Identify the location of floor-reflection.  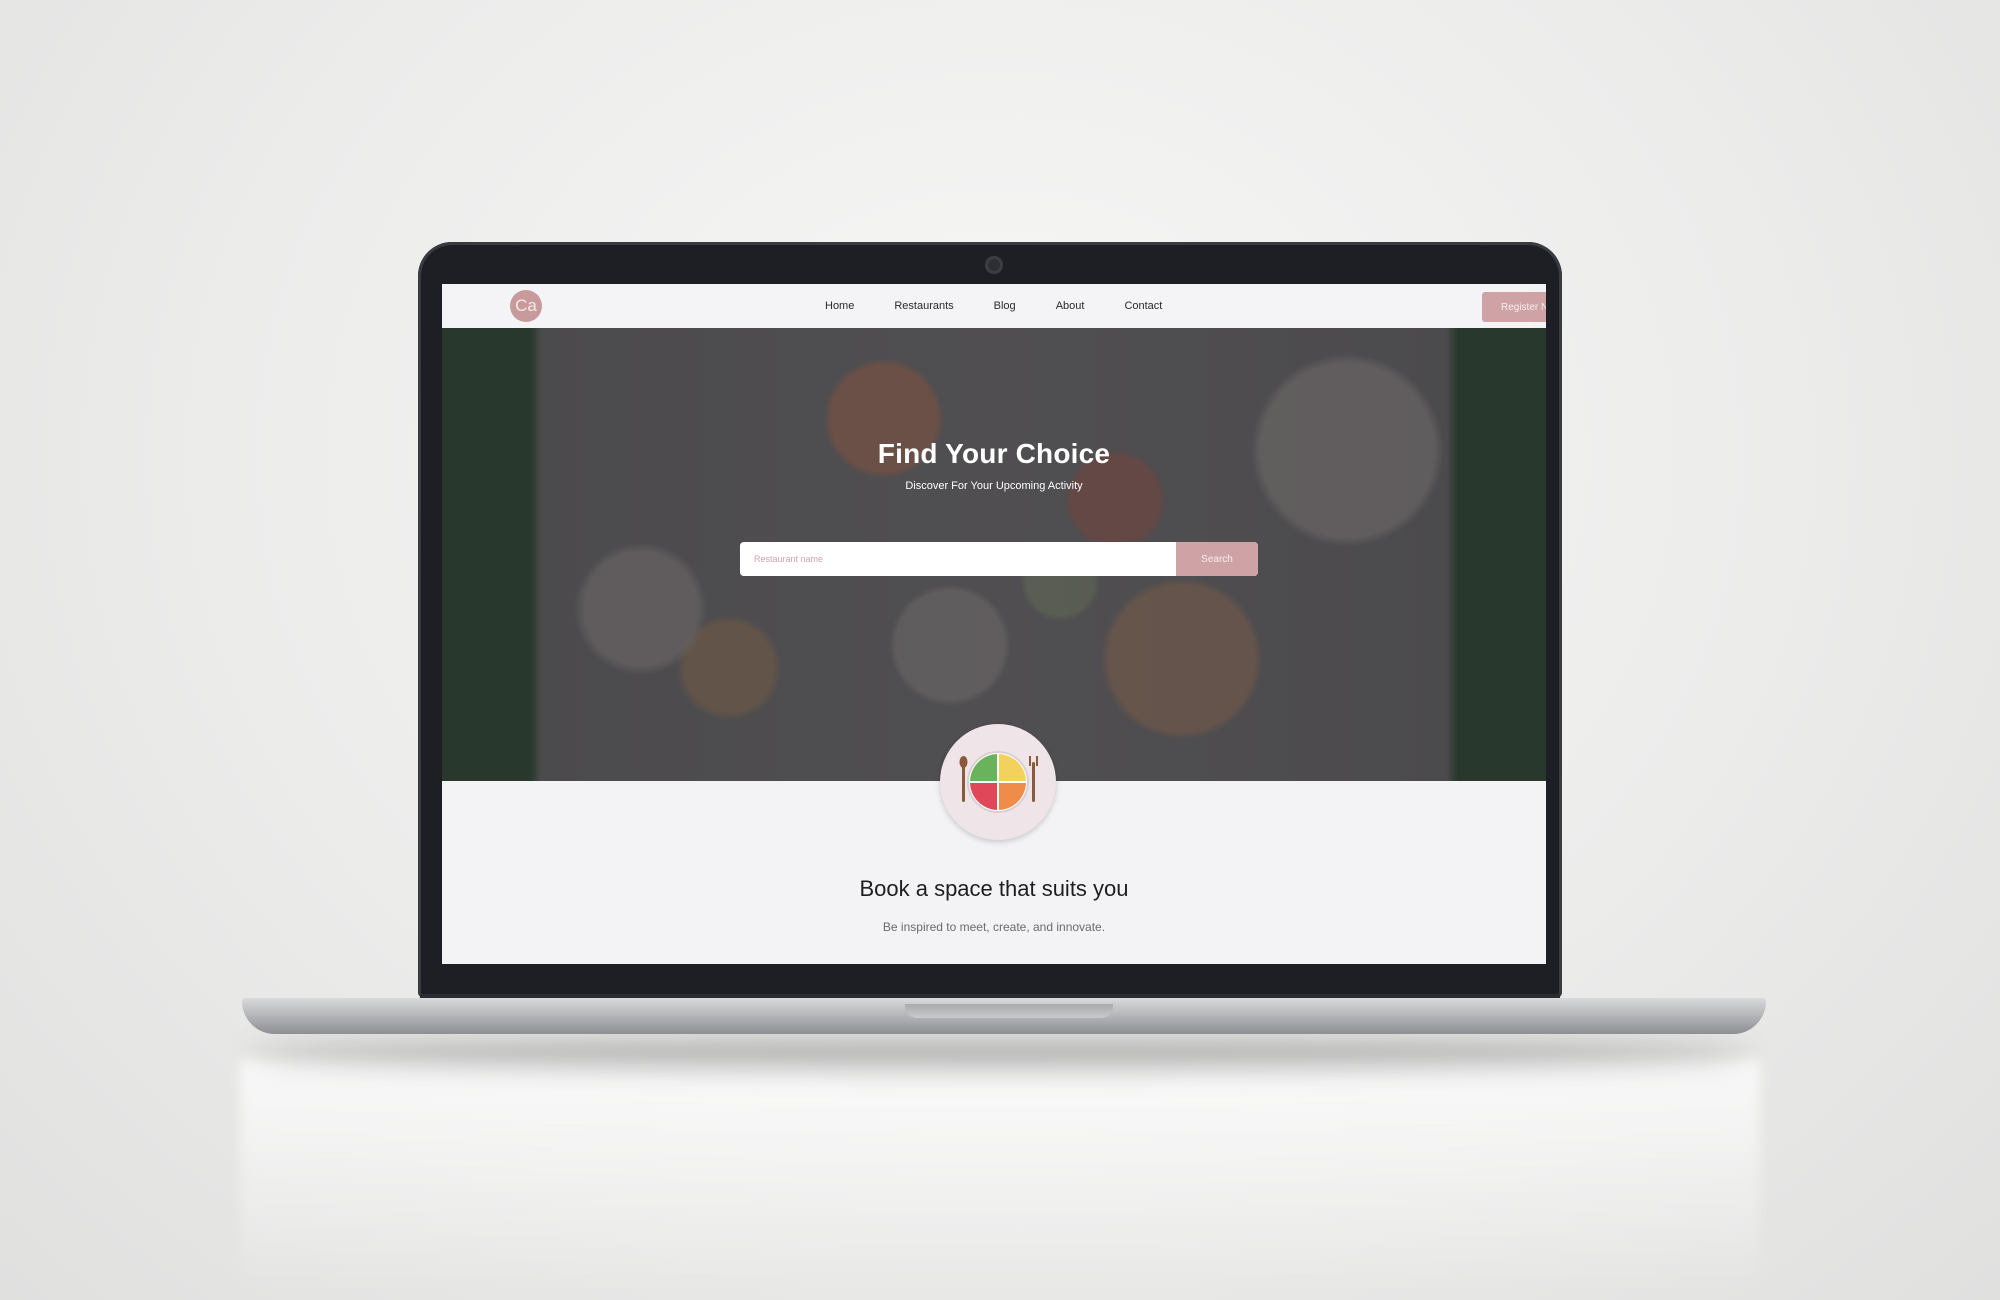
(1000, 1180).